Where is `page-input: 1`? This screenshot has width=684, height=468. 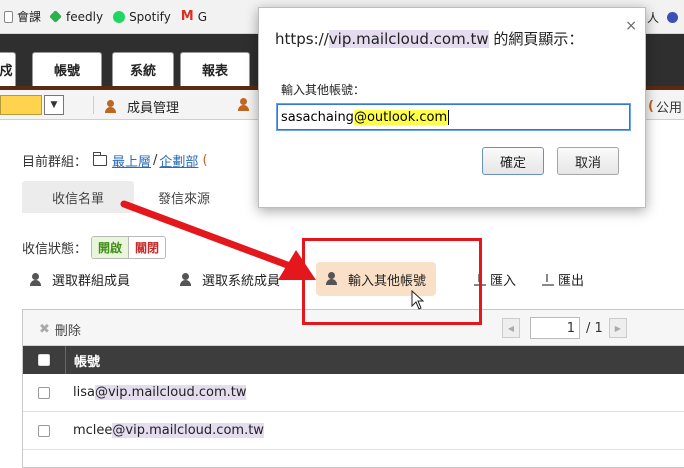 page-input: 1 is located at coordinates (555, 328).